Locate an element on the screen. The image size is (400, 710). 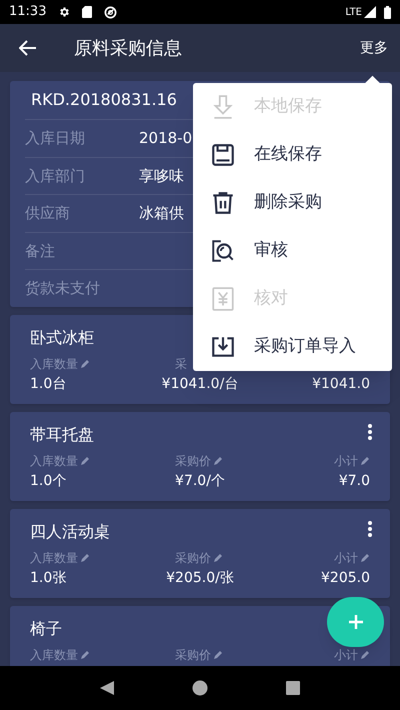
back-icon is located at coordinates (106, 688).